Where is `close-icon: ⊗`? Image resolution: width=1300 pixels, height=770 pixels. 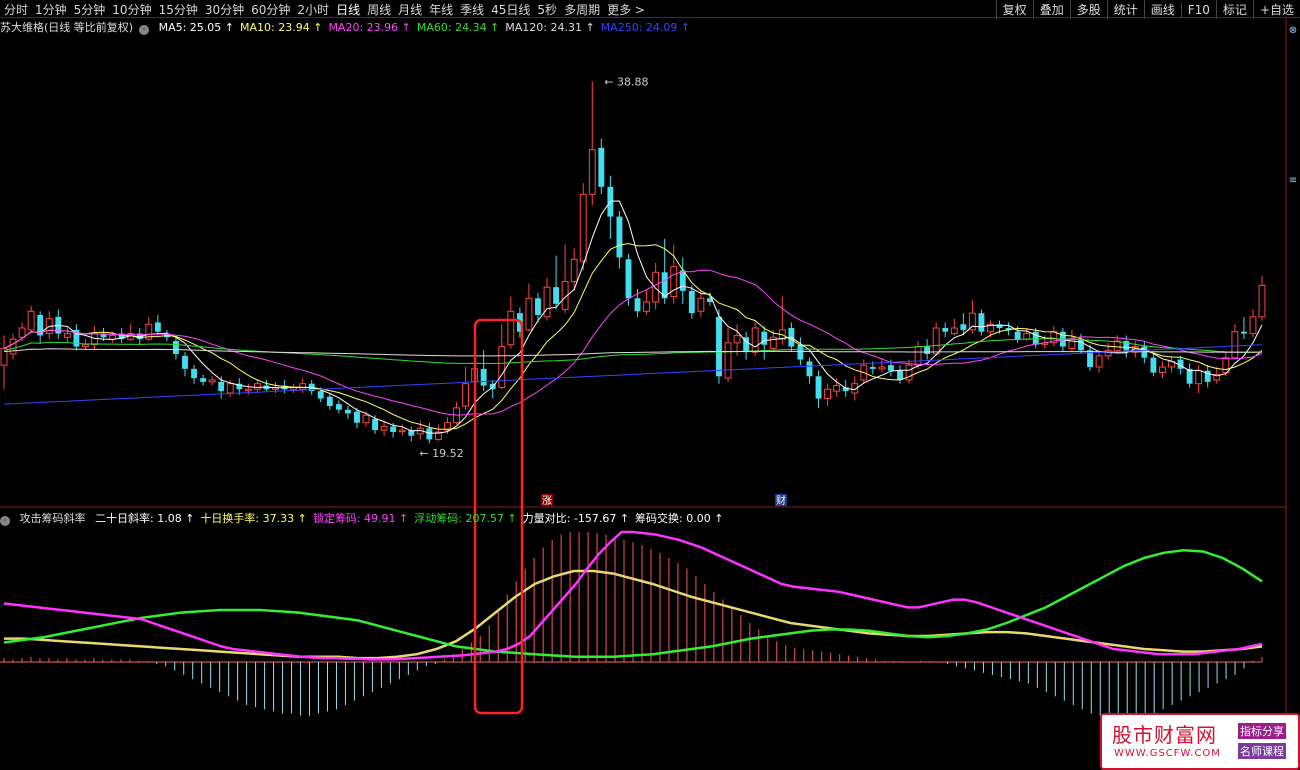 close-icon: ⊗ is located at coordinates (1293, 30).